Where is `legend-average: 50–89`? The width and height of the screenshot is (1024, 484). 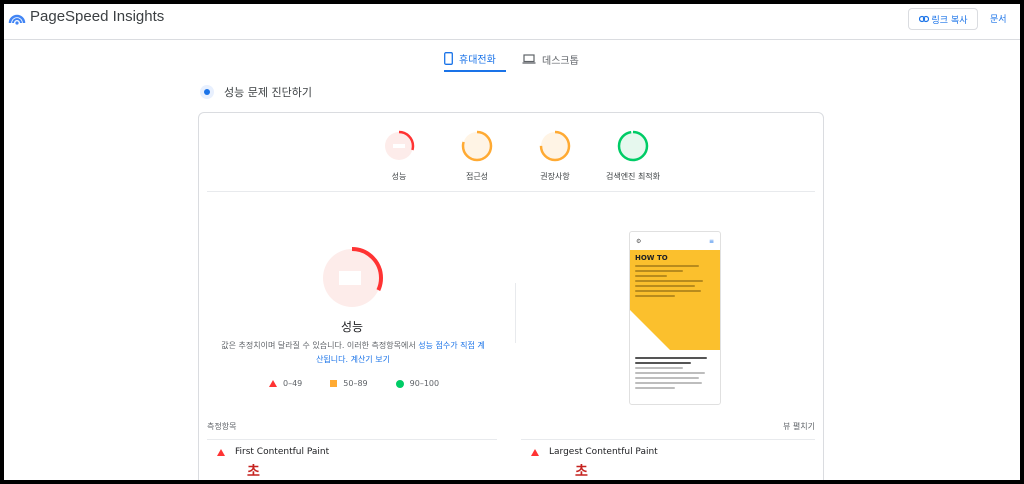 legend-average: 50–89 is located at coordinates (349, 383).